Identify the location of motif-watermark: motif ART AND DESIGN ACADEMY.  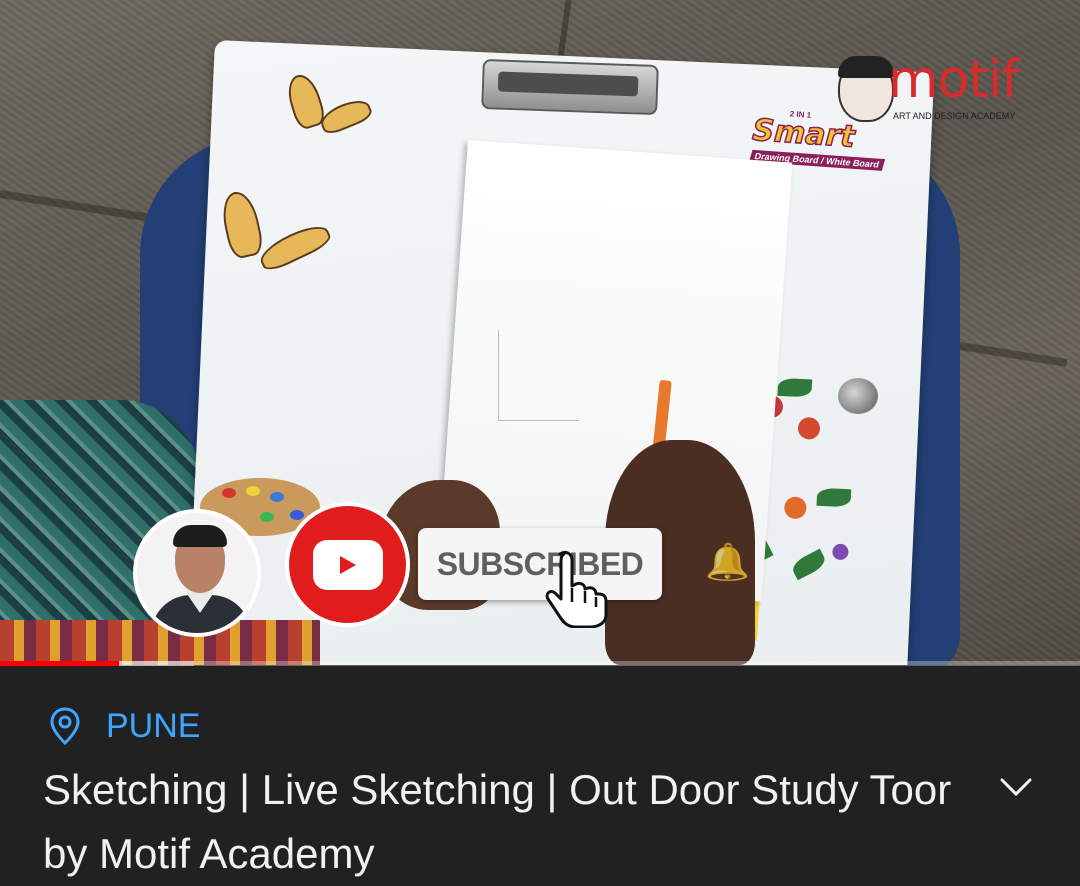
(945, 89).